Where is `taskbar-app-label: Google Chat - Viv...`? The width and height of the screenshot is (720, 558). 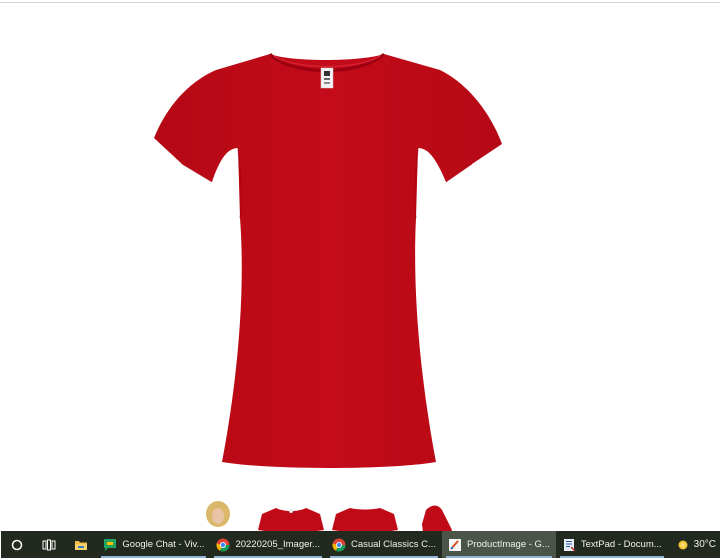
taskbar-app-label: Google Chat - Viv... is located at coordinates (163, 544).